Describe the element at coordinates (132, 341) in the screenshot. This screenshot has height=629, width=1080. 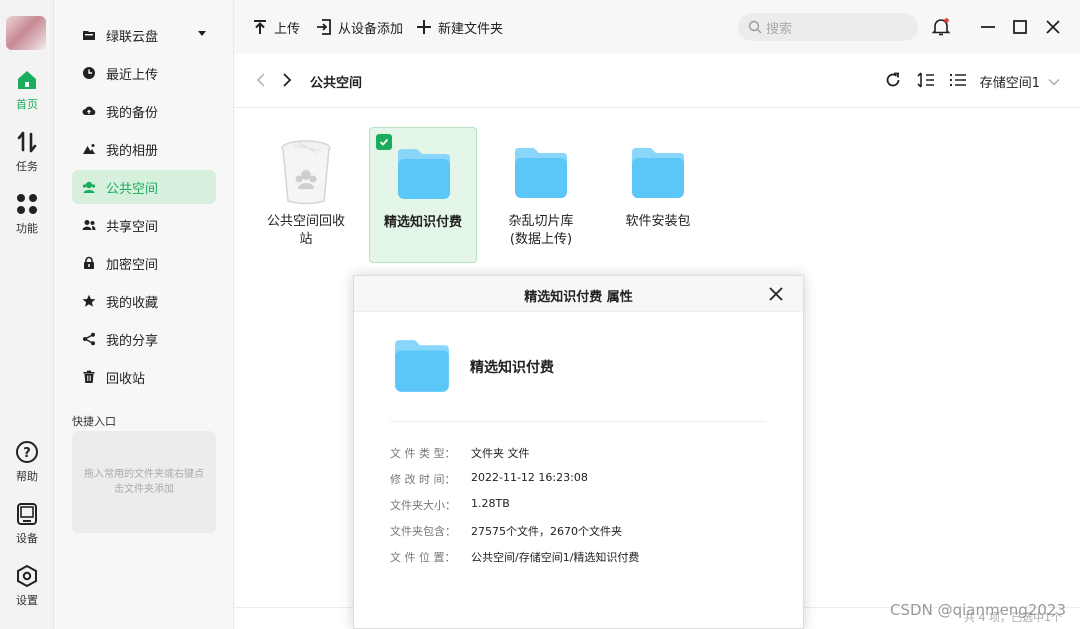
I see `sidebar-item-label: 我的分享` at that location.